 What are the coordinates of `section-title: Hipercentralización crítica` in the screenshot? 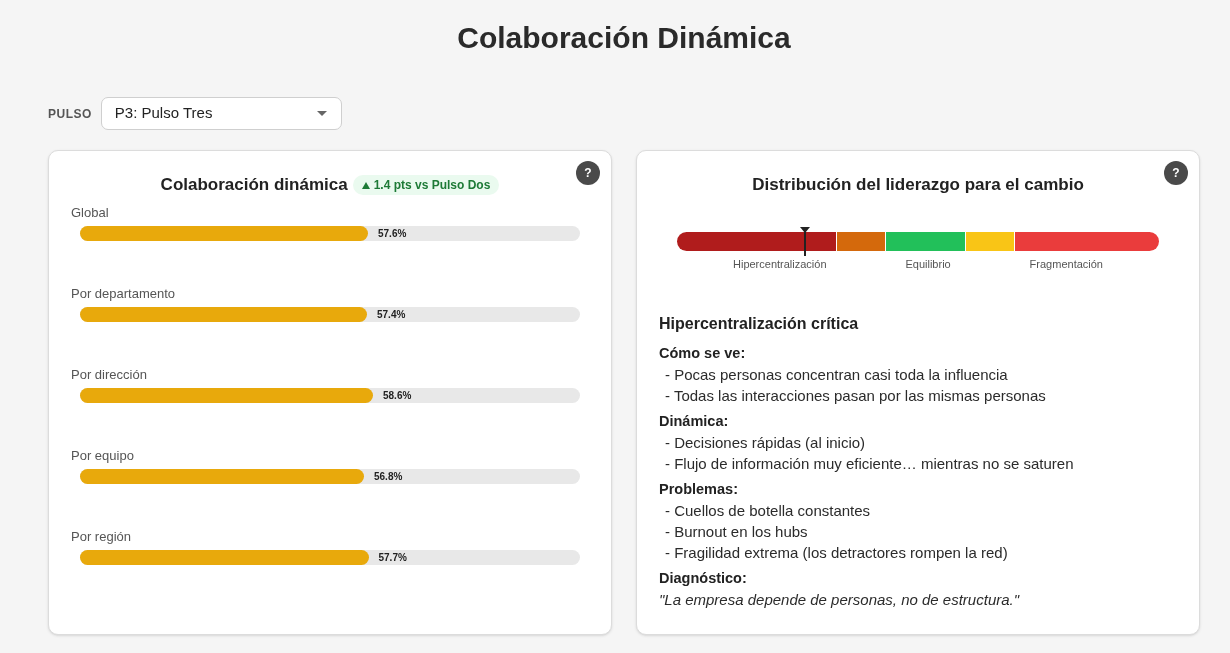 It's located at (759, 324).